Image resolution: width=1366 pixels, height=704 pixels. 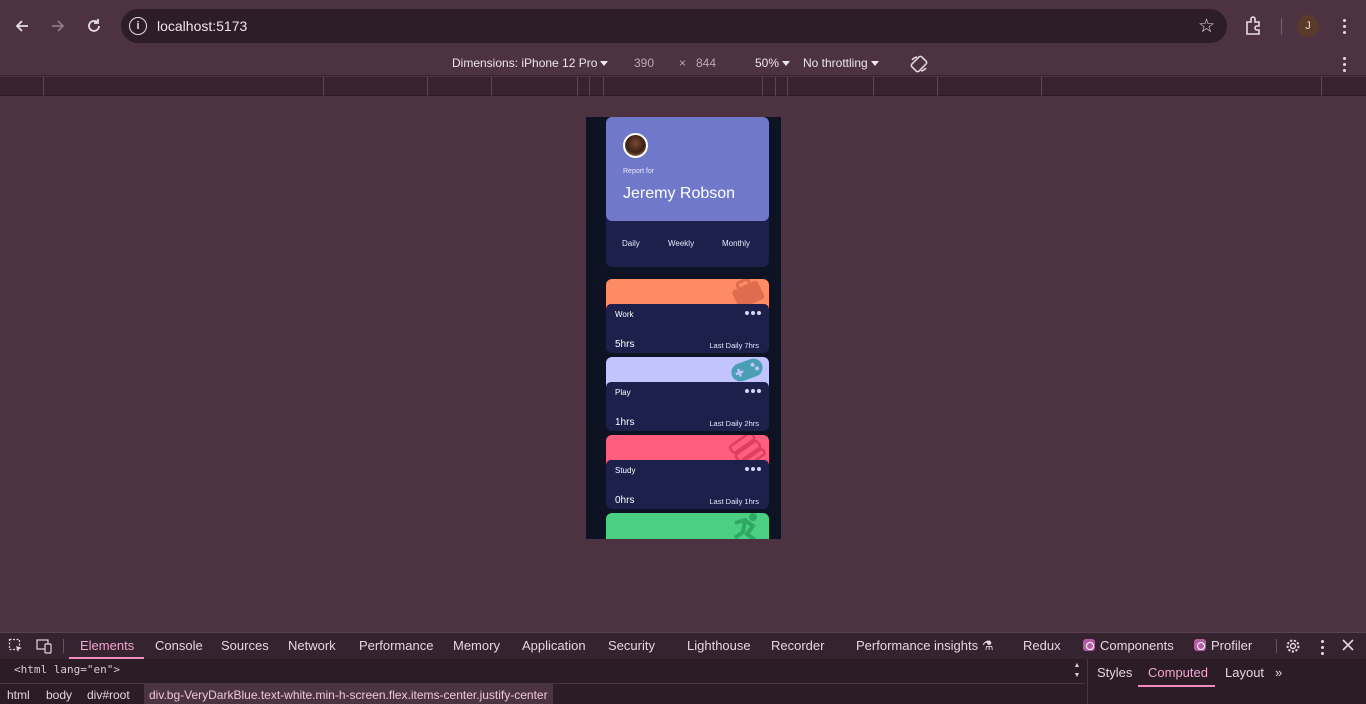 What do you see at coordinates (681, 243) in the screenshot?
I see `period-weekly: Weekly` at bounding box center [681, 243].